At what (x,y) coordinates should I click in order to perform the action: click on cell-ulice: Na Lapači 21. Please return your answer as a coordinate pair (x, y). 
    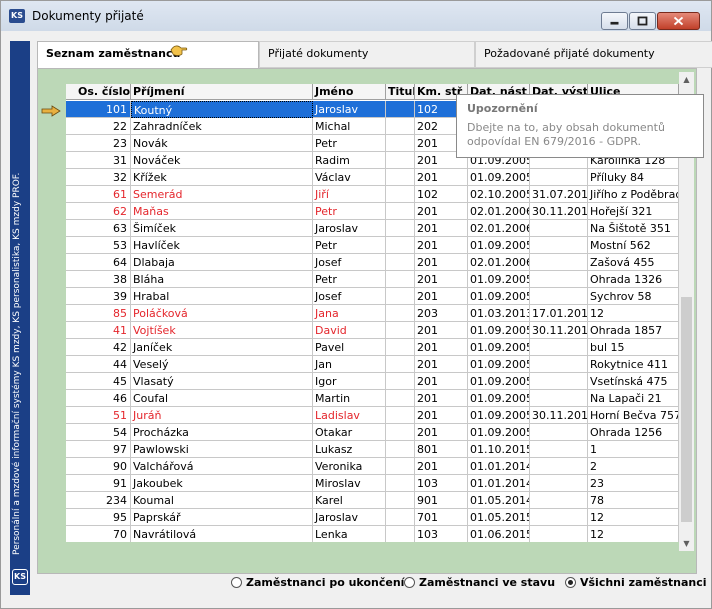
    Looking at the image, I should click on (633, 398).